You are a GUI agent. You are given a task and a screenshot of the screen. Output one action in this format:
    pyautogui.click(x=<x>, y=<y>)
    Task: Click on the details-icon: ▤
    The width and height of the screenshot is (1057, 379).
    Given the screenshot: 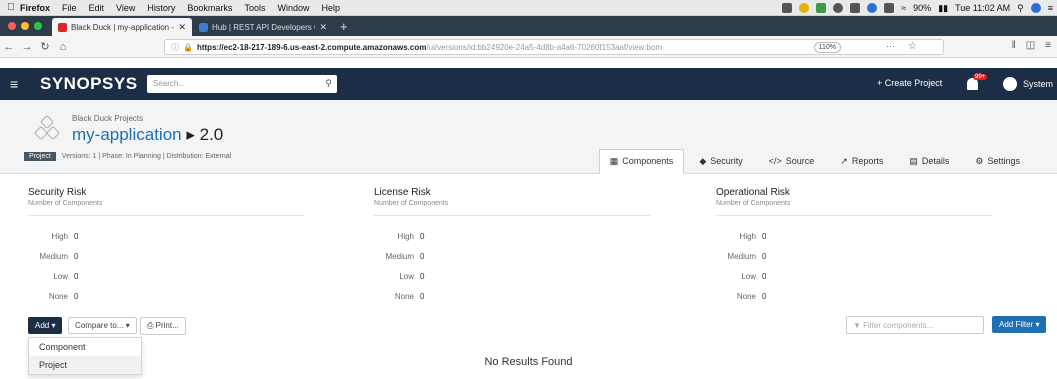 What is the action you would take?
    pyautogui.click(x=913, y=161)
    